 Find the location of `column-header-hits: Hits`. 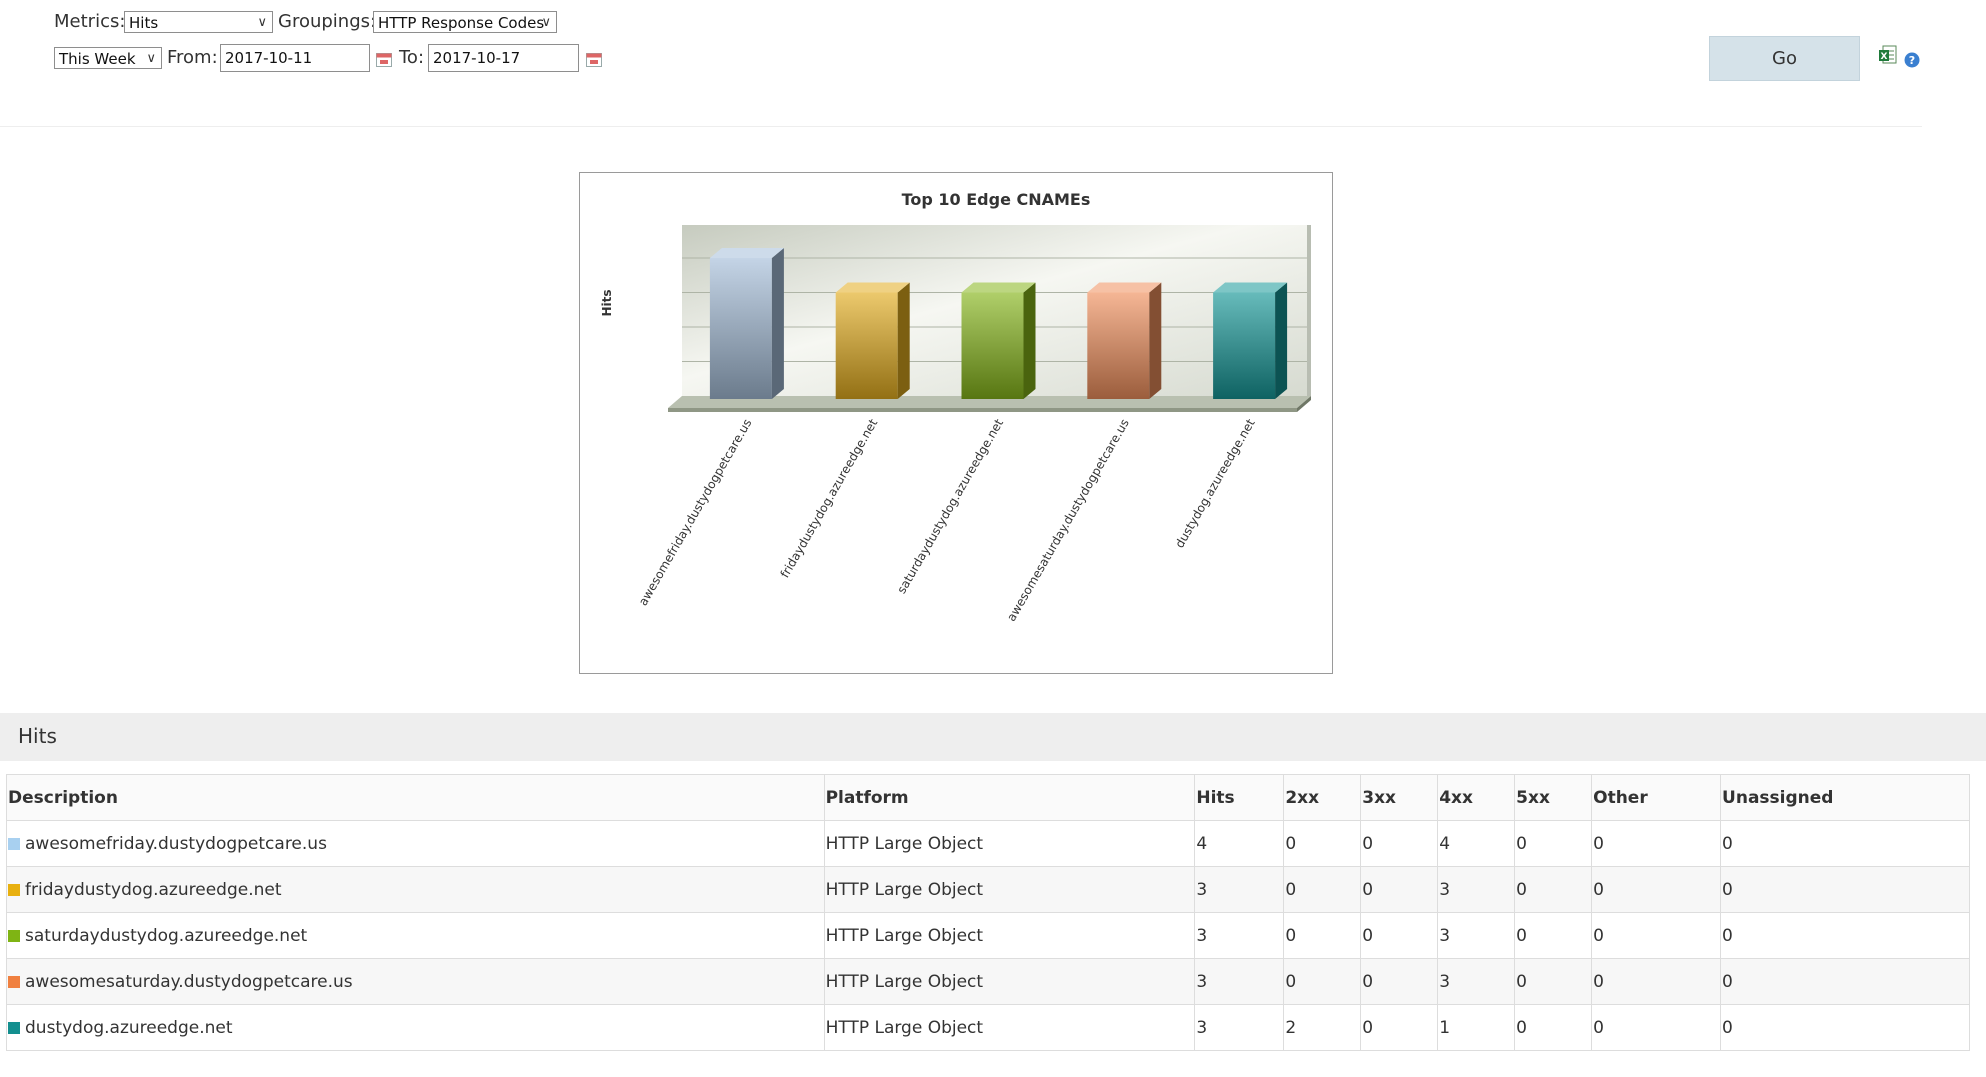

column-header-hits: Hits is located at coordinates (1239, 797).